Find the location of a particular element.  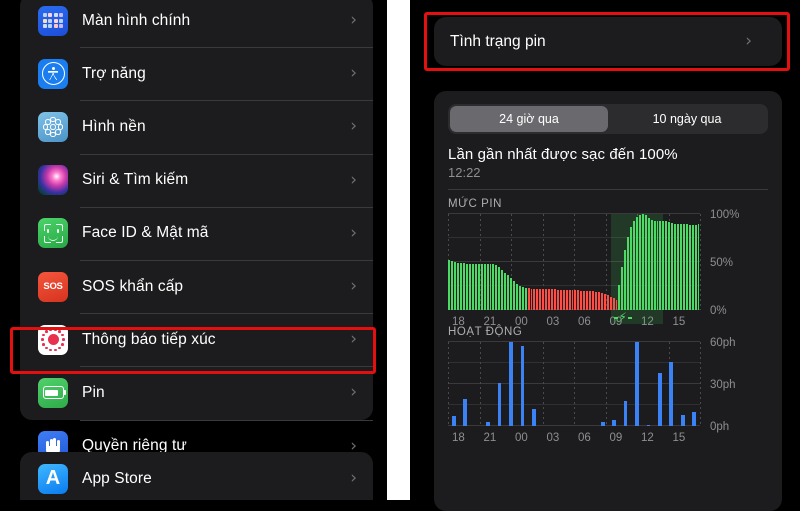

tab-last-24-hours: 24 giờ qua is located at coordinates (529, 119).